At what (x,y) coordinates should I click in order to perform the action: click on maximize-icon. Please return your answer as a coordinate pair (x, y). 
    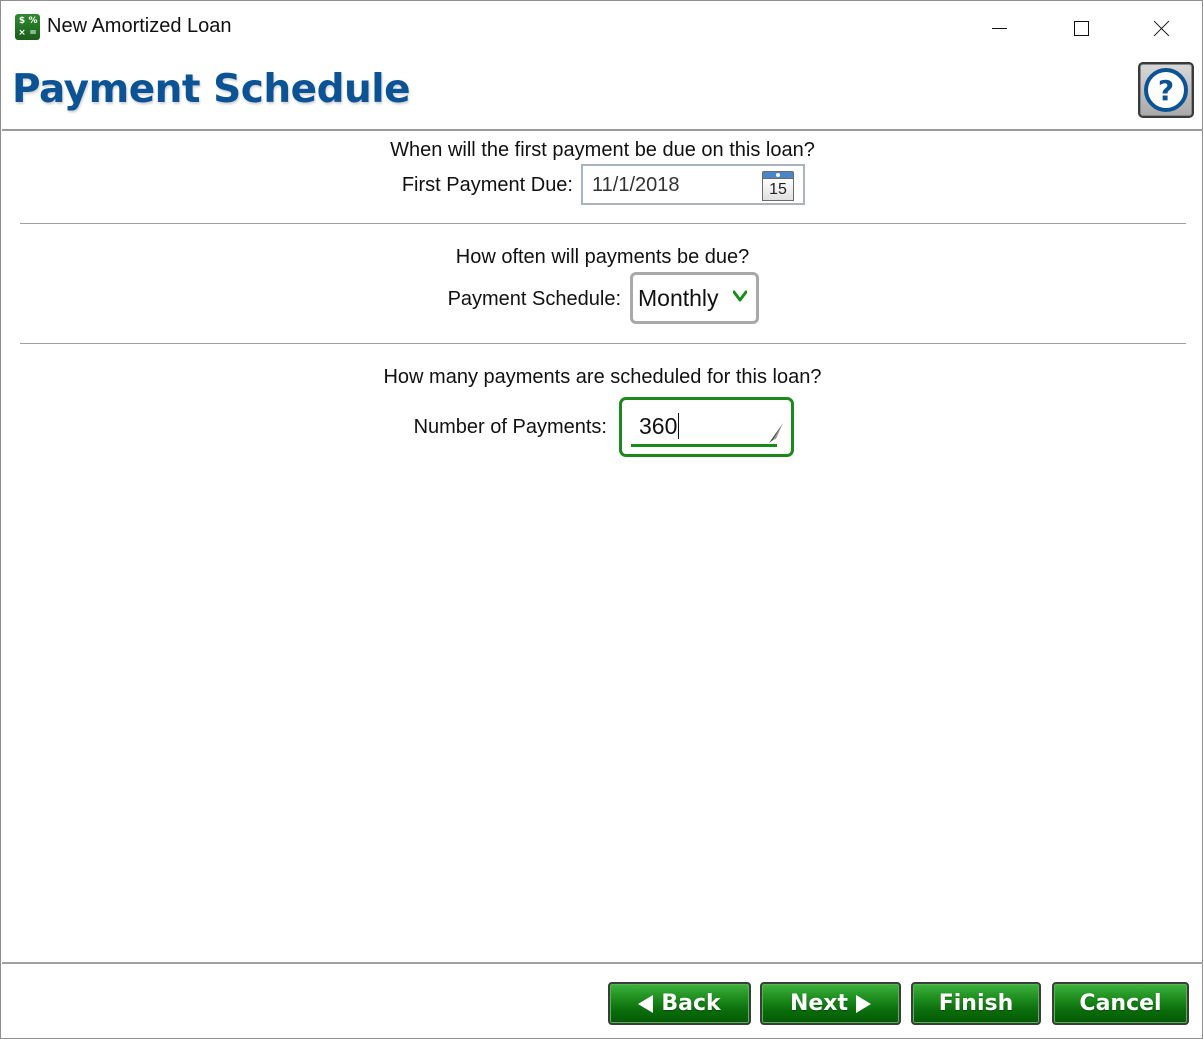
    Looking at the image, I should click on (1081, 28).